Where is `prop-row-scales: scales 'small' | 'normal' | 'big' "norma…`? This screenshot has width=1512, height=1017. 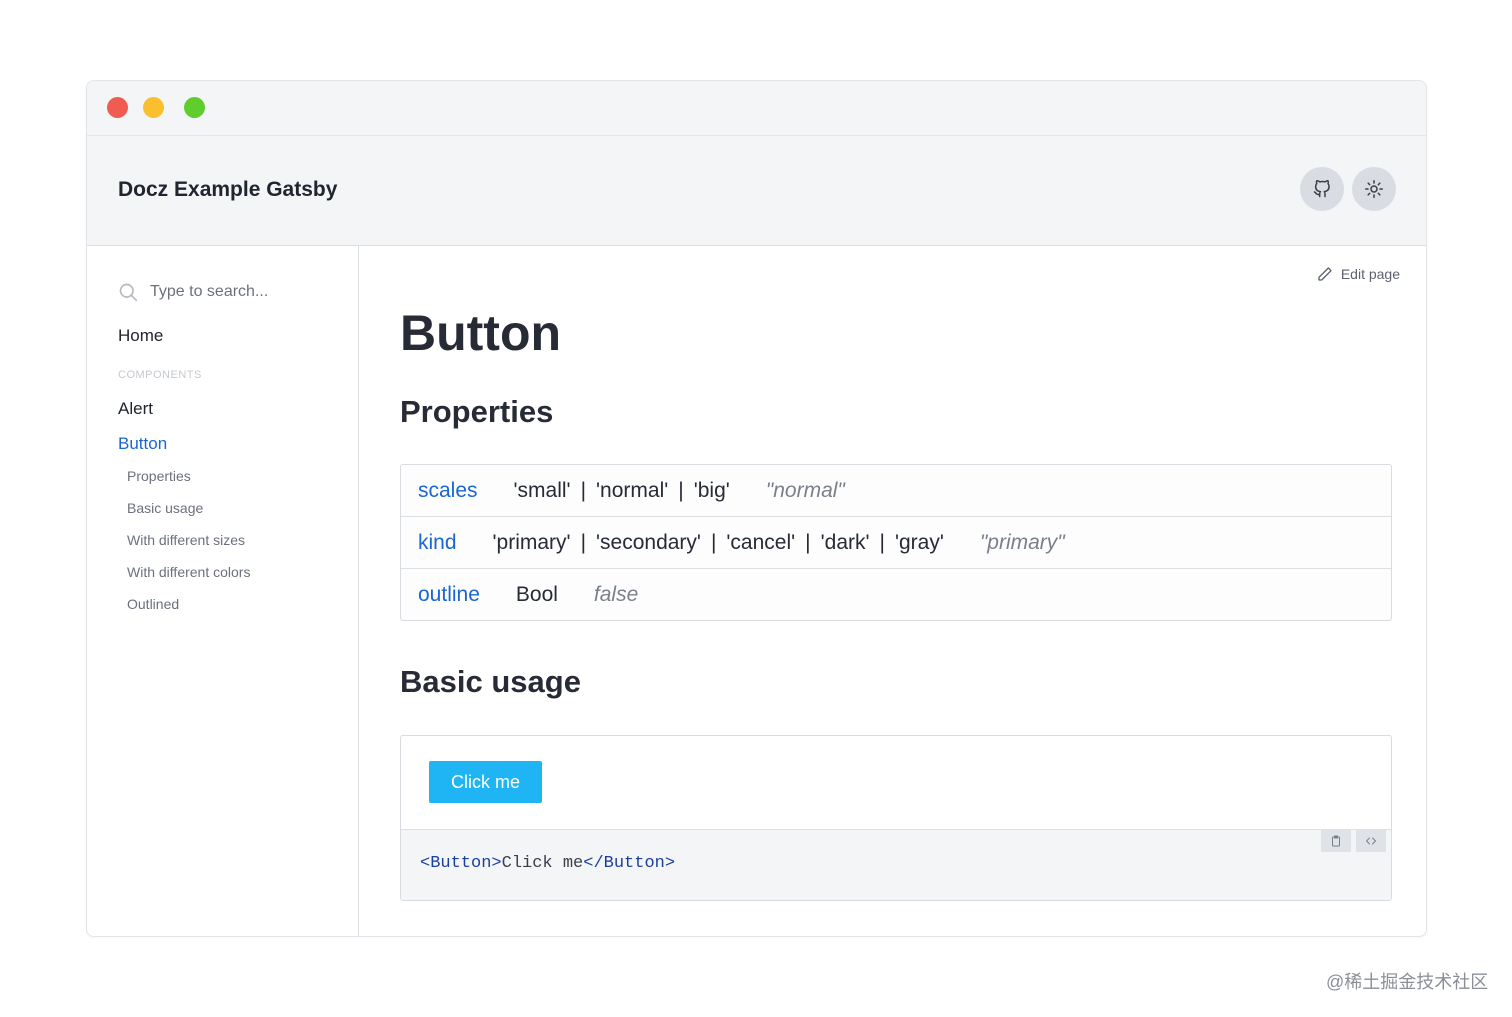 prop-row-scales: scales 'small' | 'normal' | 'big' "norma… is located at coordinates (896, 491).